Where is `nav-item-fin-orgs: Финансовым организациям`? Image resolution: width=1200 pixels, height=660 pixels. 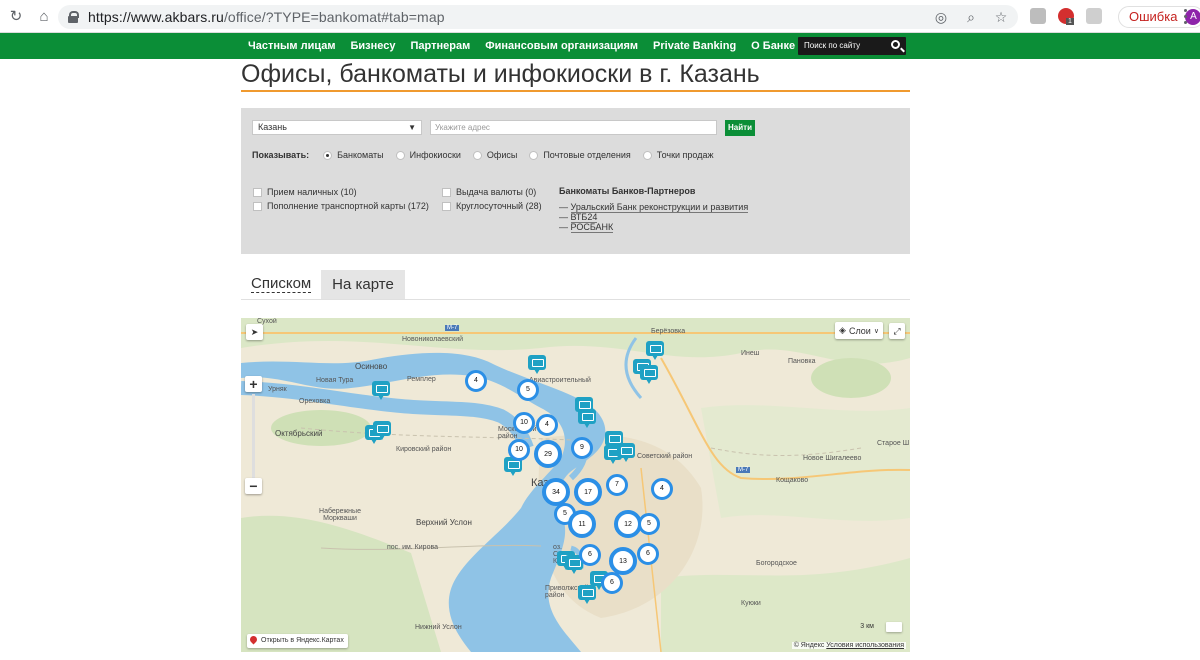
nav-item-fin-orgs: Финансовым организациям is located at coordinates (561, 46).